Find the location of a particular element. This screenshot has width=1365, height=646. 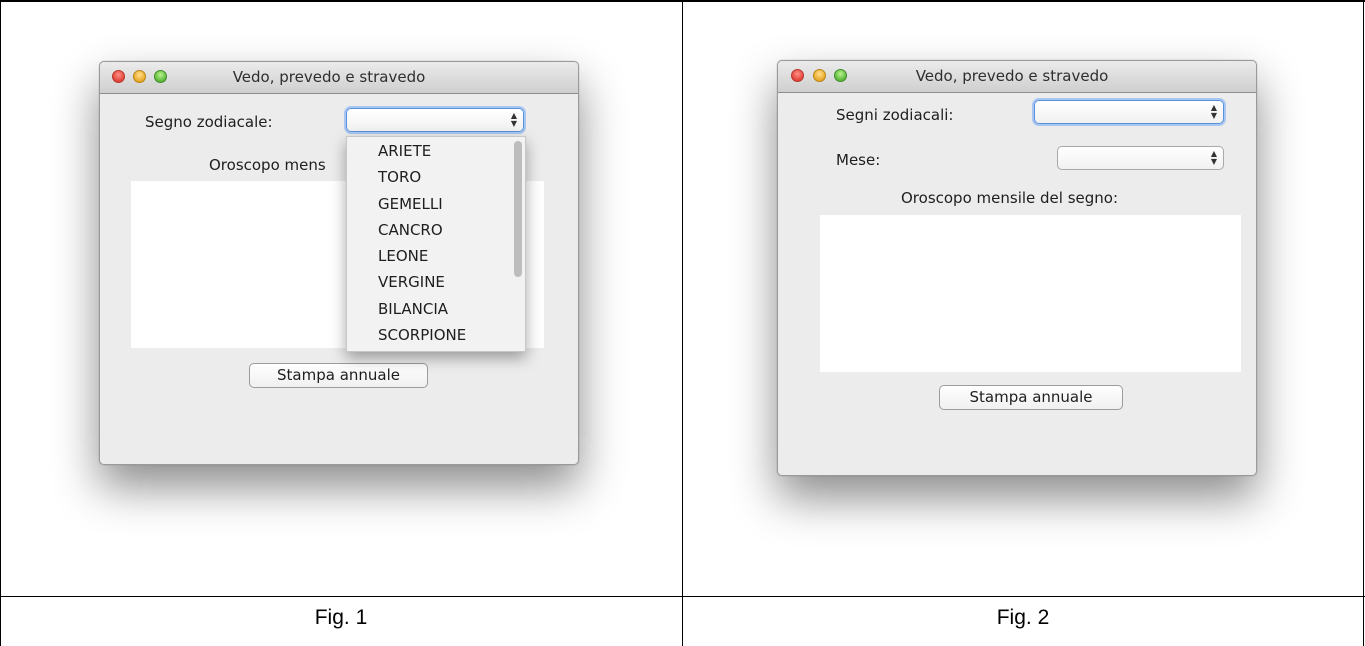

dropdown-item-gemelli: GEMELLI is located at coordinates (436, 204).